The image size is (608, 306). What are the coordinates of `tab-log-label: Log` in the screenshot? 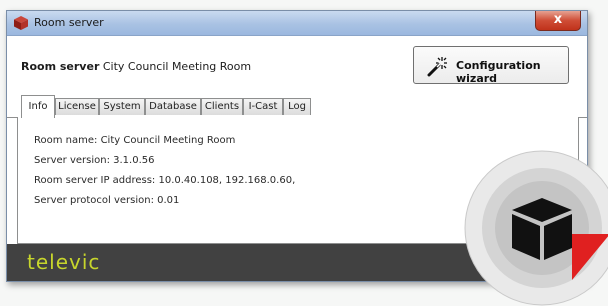 It's located at (297, 106).